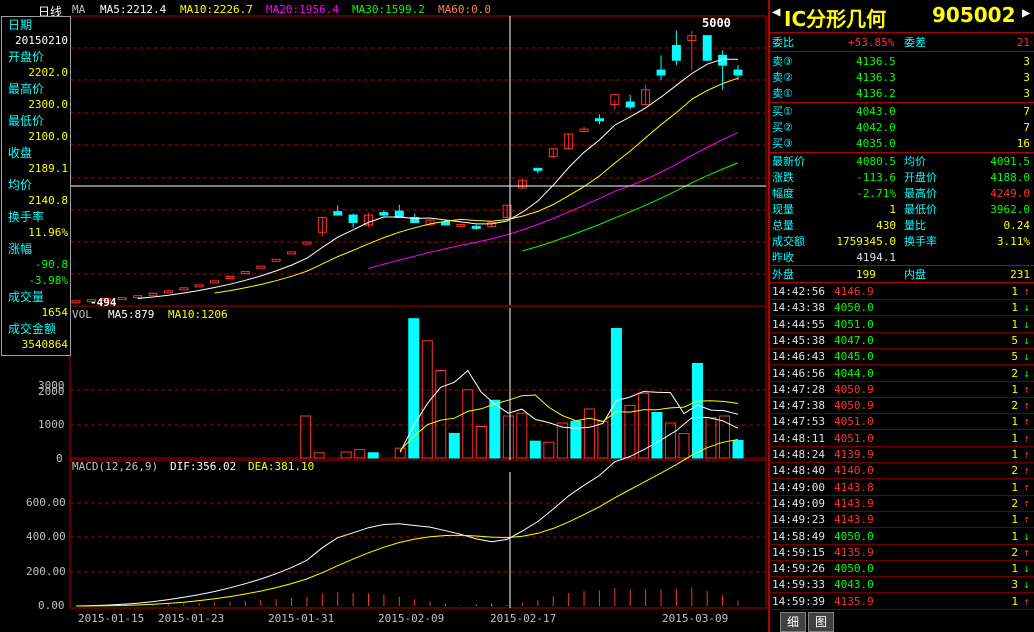  What do you see at coordinates (876, 193) in the screenshot?
I see `quote-value: -2.71%` at bounding box center [876, 193].